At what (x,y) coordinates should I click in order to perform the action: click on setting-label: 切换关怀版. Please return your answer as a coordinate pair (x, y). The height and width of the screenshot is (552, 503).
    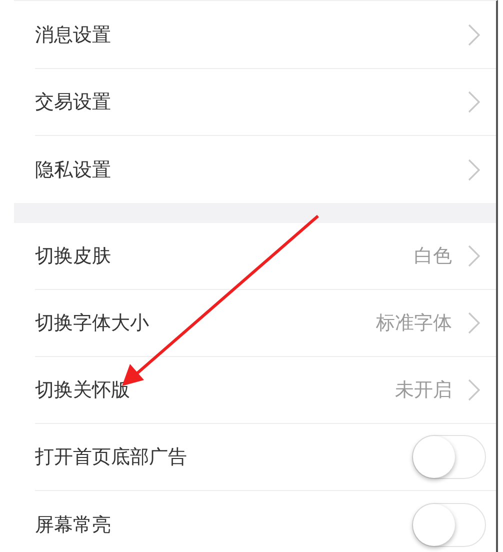
    Looking at the image, I should click on (215, 390).